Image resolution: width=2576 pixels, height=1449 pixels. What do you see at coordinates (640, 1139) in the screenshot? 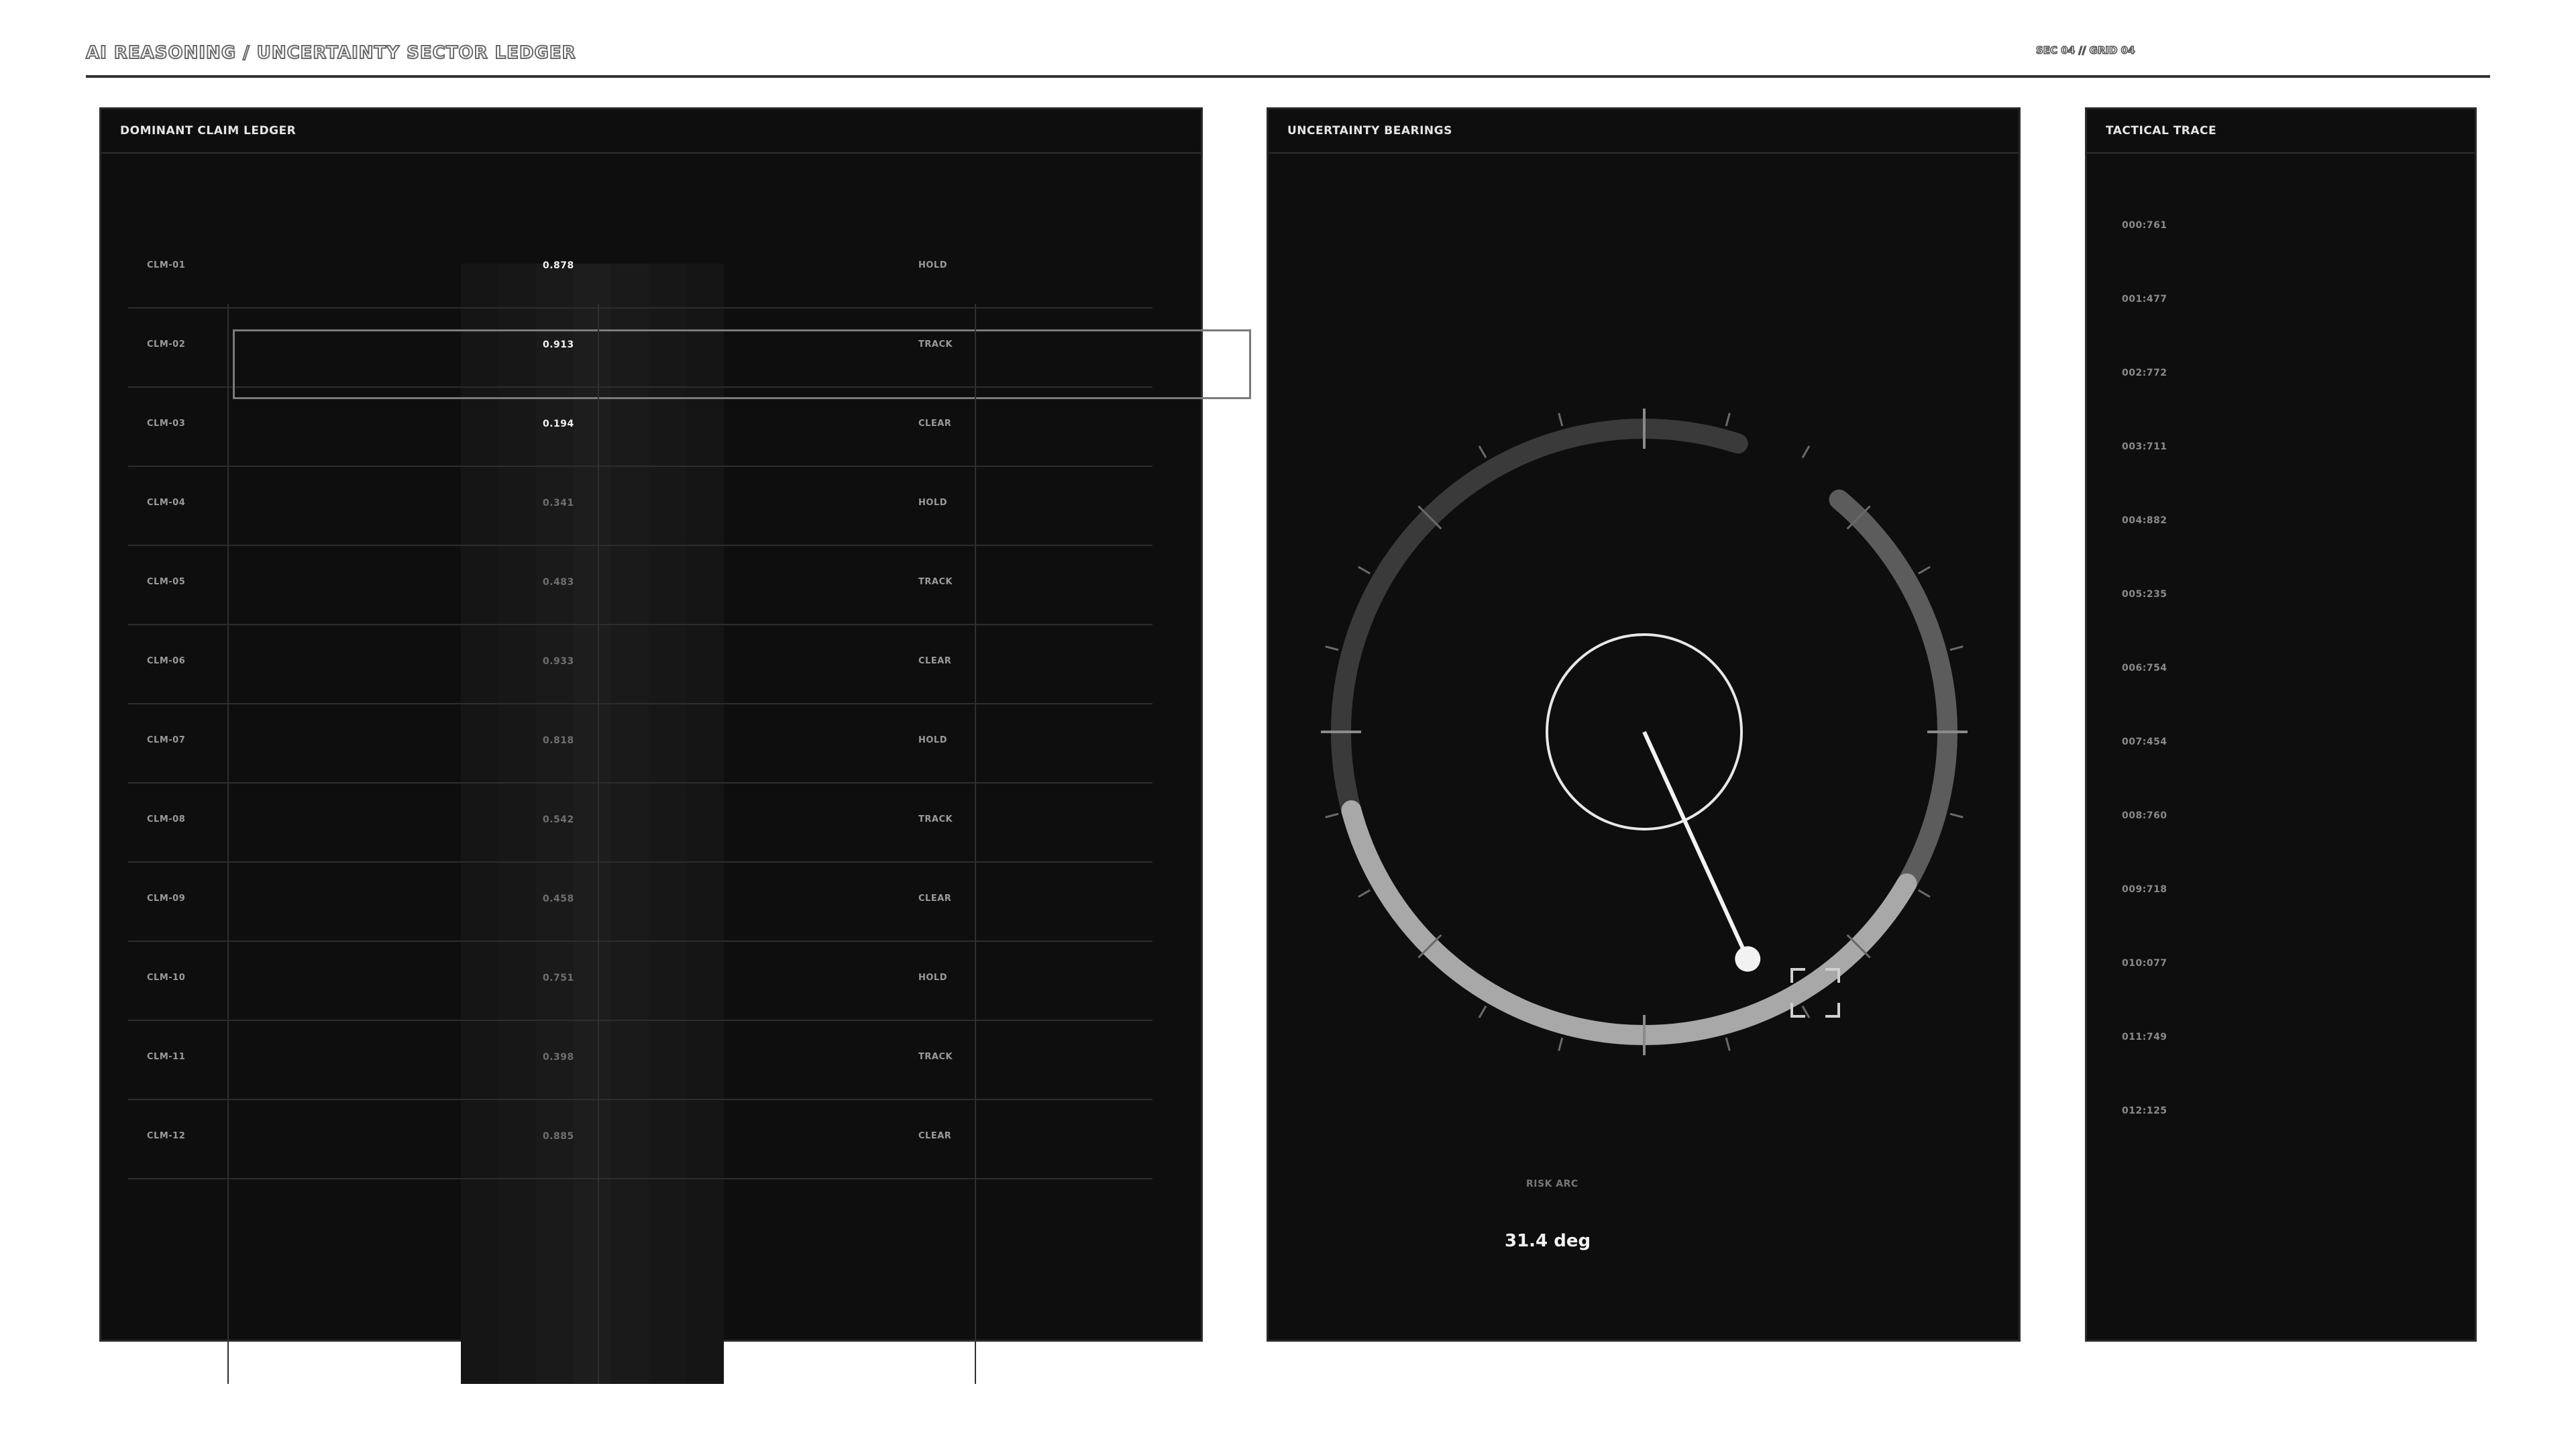
I see `table-row: CLM-12 0.885 CLEAR` at bounding box center [640, 1139].